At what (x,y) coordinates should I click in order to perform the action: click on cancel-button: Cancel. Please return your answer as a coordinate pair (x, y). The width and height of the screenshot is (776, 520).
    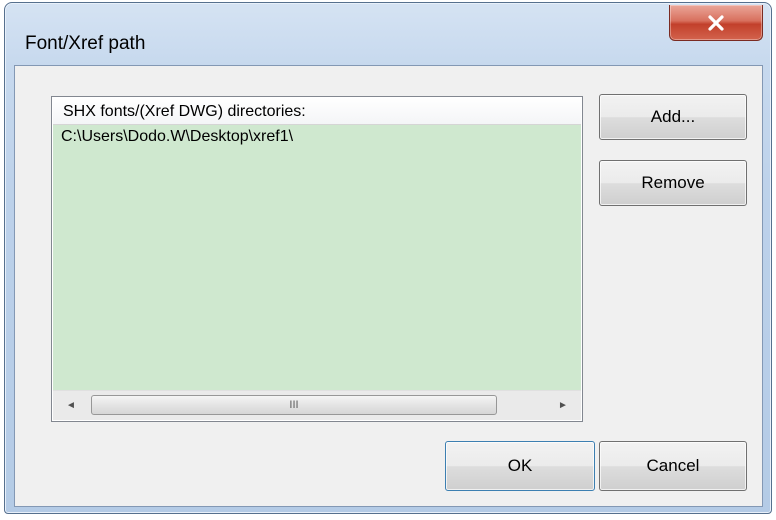
    Looking at the image, I should click on (673, 466).